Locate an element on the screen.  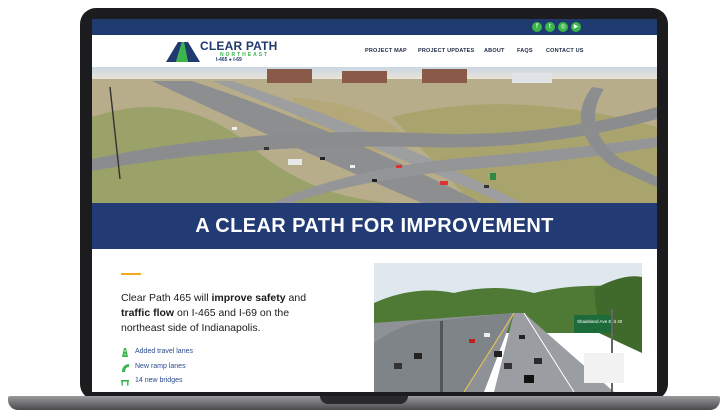
ramp-icon is located at coordinates (125, 368).